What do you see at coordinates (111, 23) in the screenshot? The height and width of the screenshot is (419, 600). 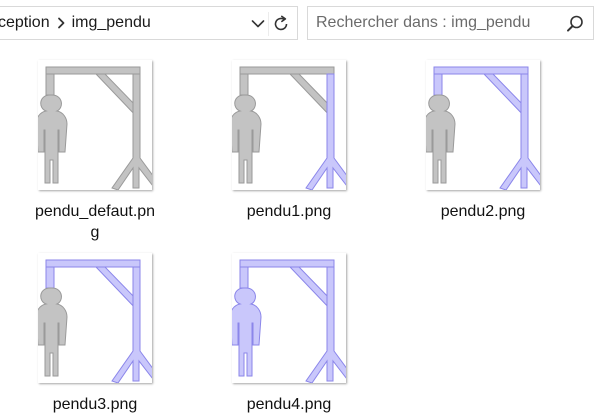 I see `breadcrumb-item-current: img_pendu` at bounding box center [111, 23].